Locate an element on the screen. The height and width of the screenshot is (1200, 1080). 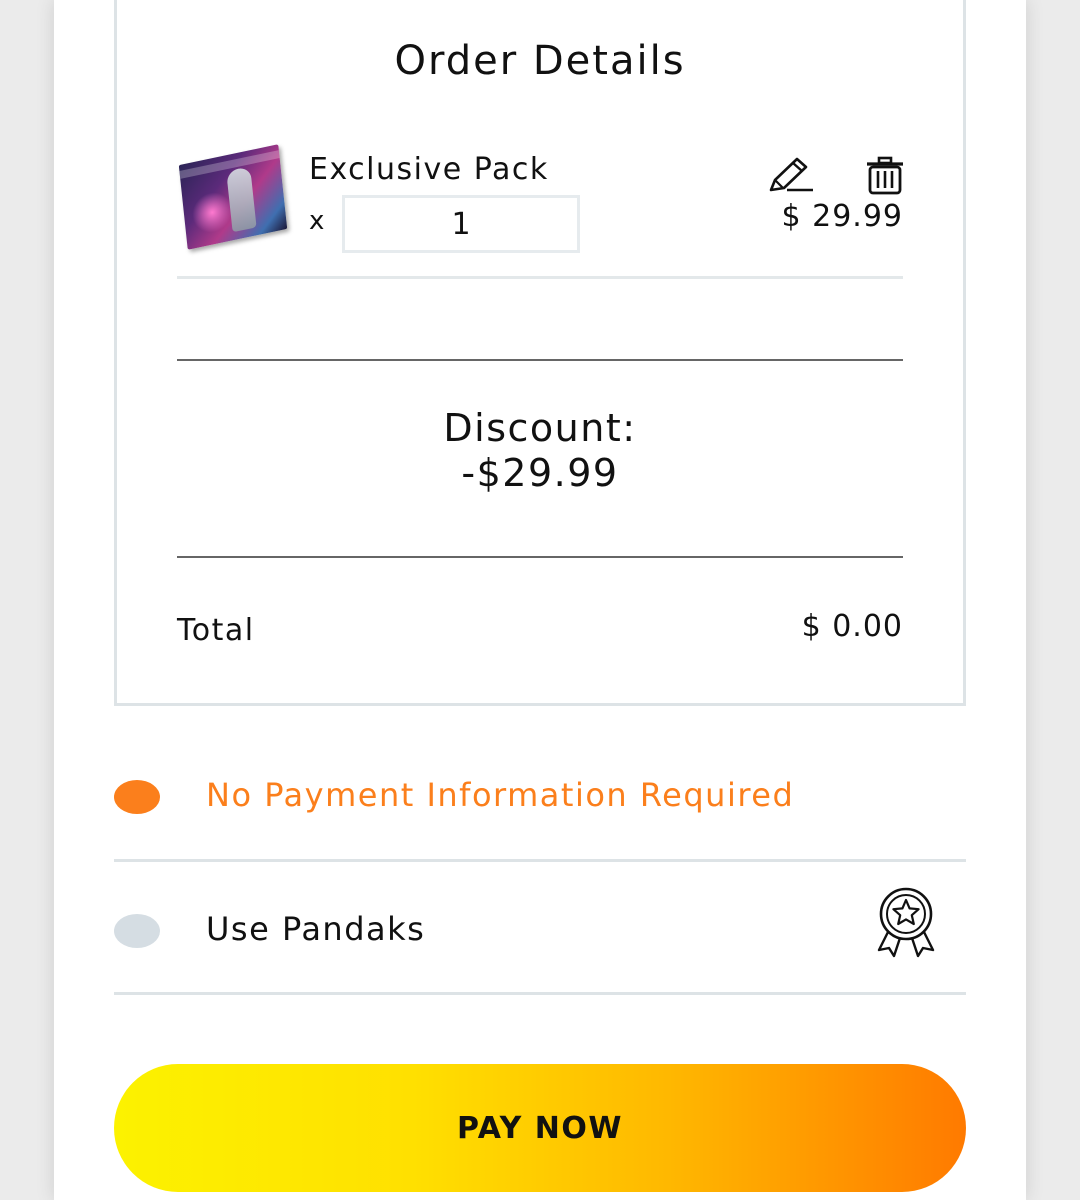
total-value: $ 0.00 is located at coordinates (852, 626).